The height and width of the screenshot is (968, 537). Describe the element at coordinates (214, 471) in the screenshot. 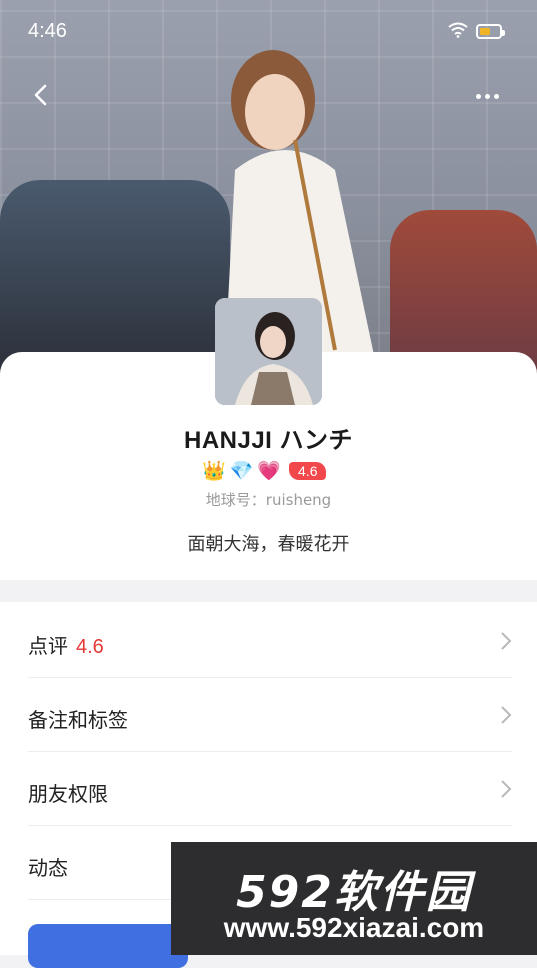

I see `crown-icon: 👑` at that location.